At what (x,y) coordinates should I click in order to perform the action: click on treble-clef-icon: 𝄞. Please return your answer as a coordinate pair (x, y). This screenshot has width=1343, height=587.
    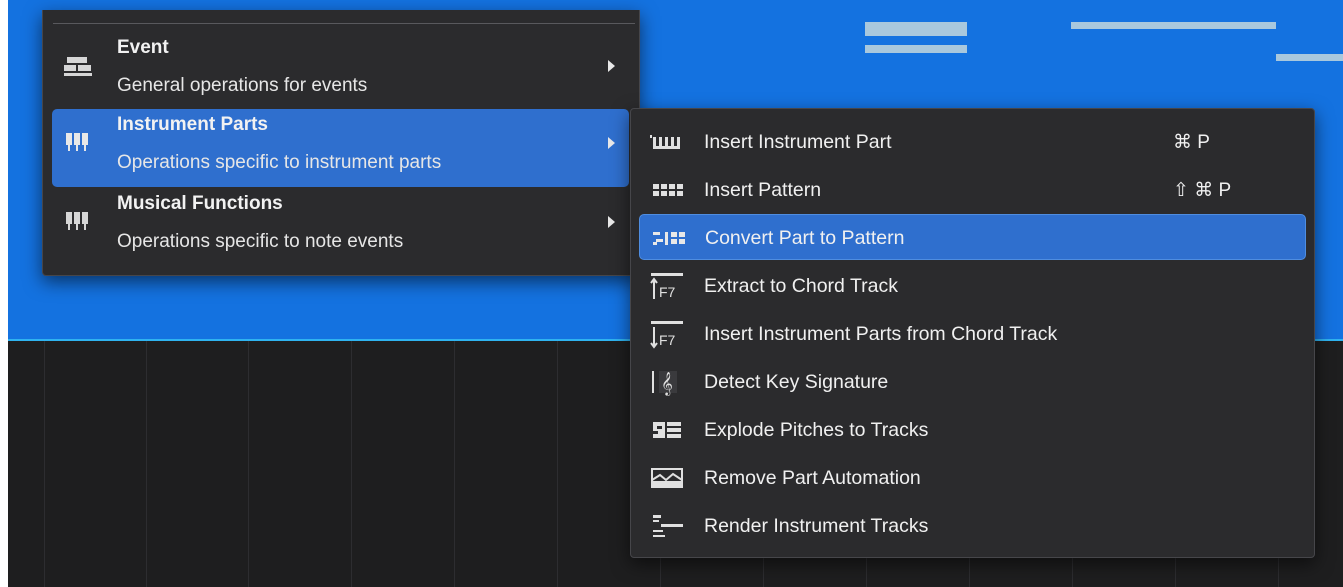
    Looking at the image, I should click on (664, 383).